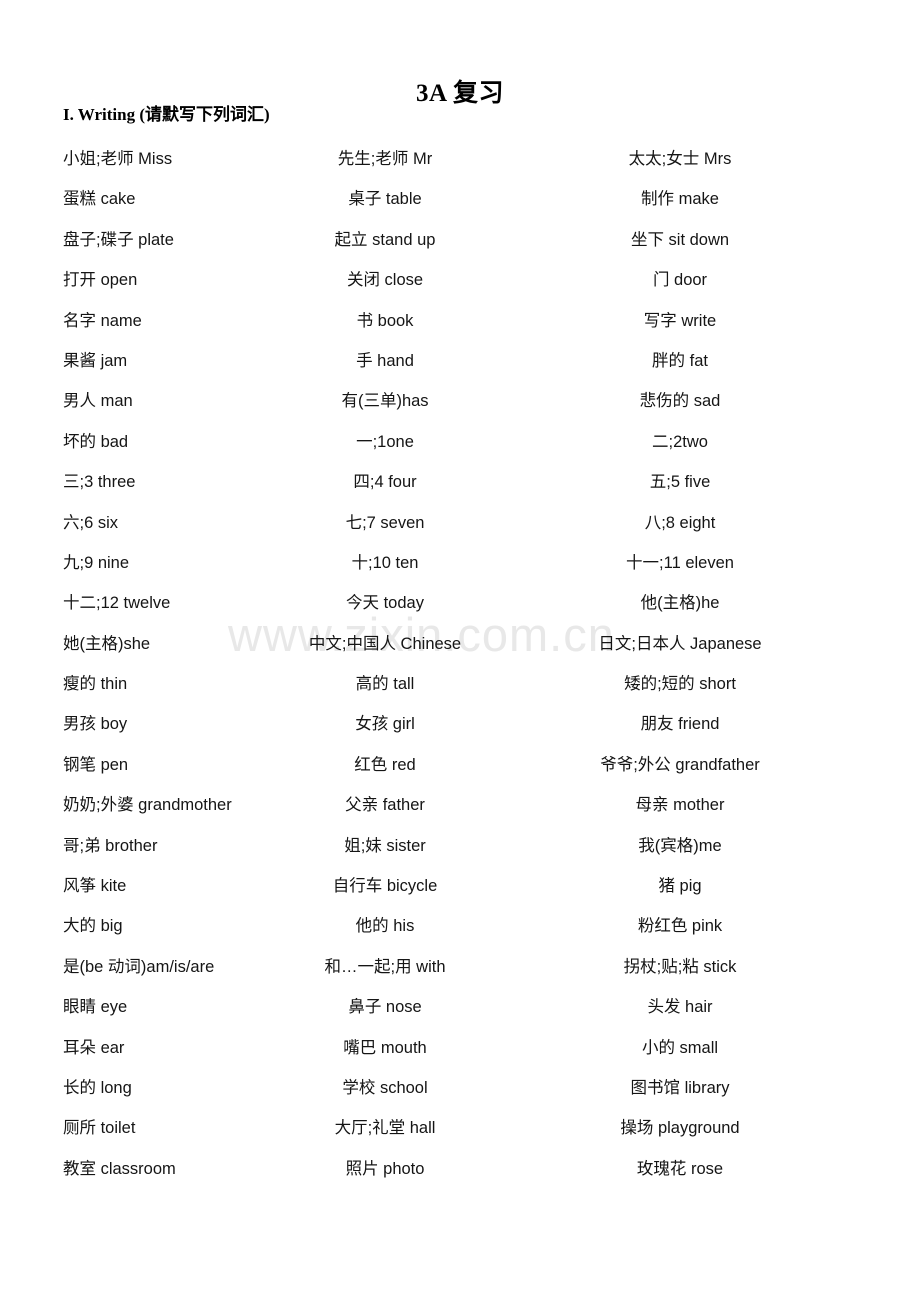 This screenshot has height=1300, width=920. Describe the element at coordinates (680, 764) in the screenshot. I see `vocabulary-entry: 爷爷;外公 grandfather` at that location.